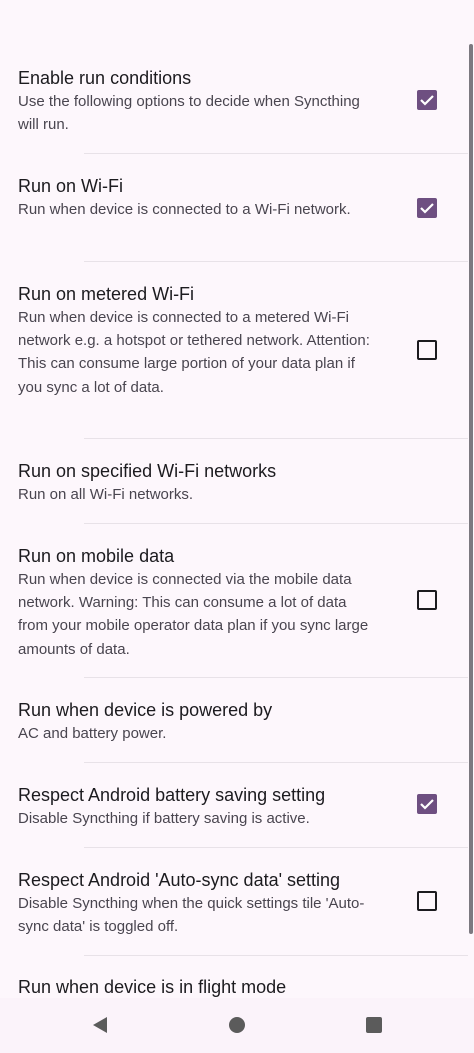  Describe the element at coordinates (374, 1025) in the screenshot. I see `recents-icon` at that location.